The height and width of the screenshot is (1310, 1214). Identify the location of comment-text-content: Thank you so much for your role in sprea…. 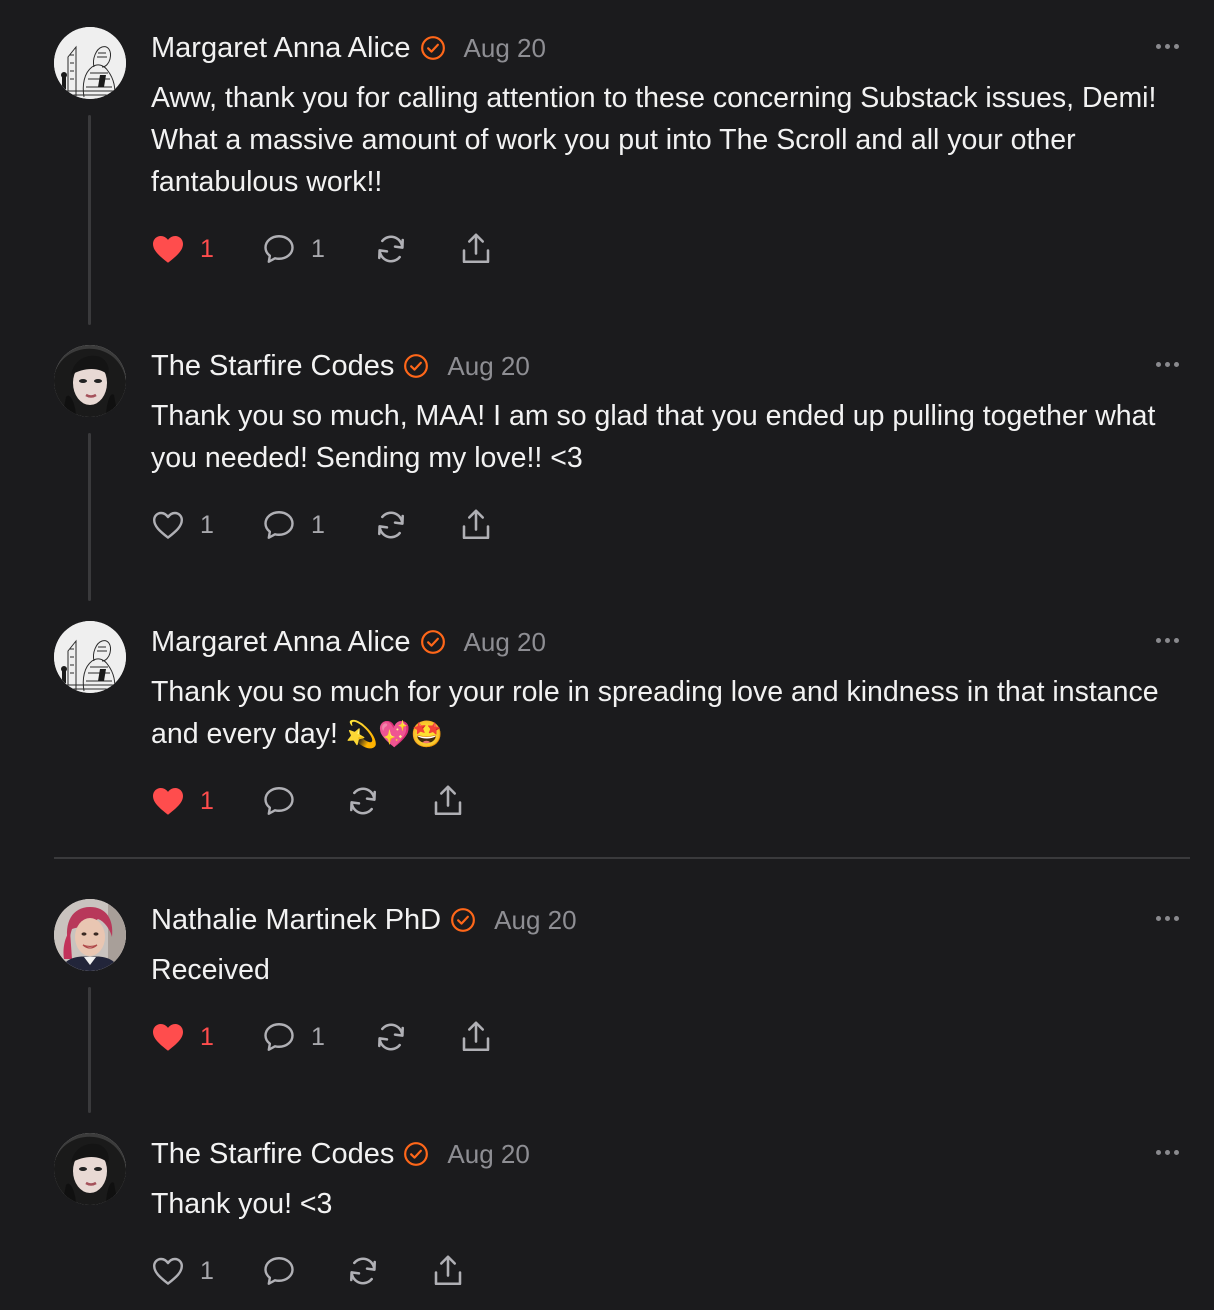
(655, 713).